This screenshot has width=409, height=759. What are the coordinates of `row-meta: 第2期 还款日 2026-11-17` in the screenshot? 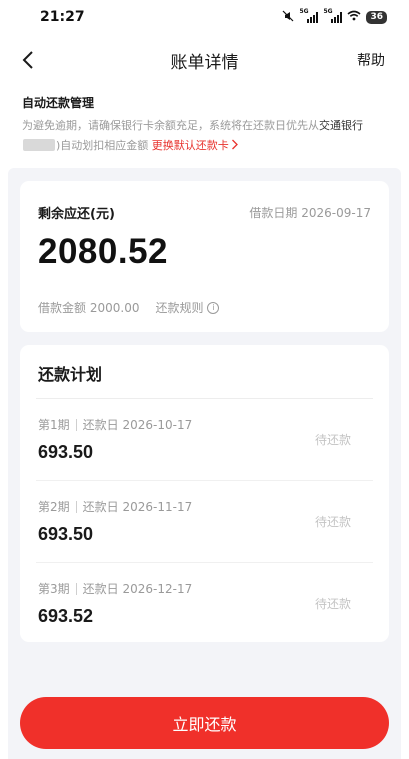 It's located at (115, 506).